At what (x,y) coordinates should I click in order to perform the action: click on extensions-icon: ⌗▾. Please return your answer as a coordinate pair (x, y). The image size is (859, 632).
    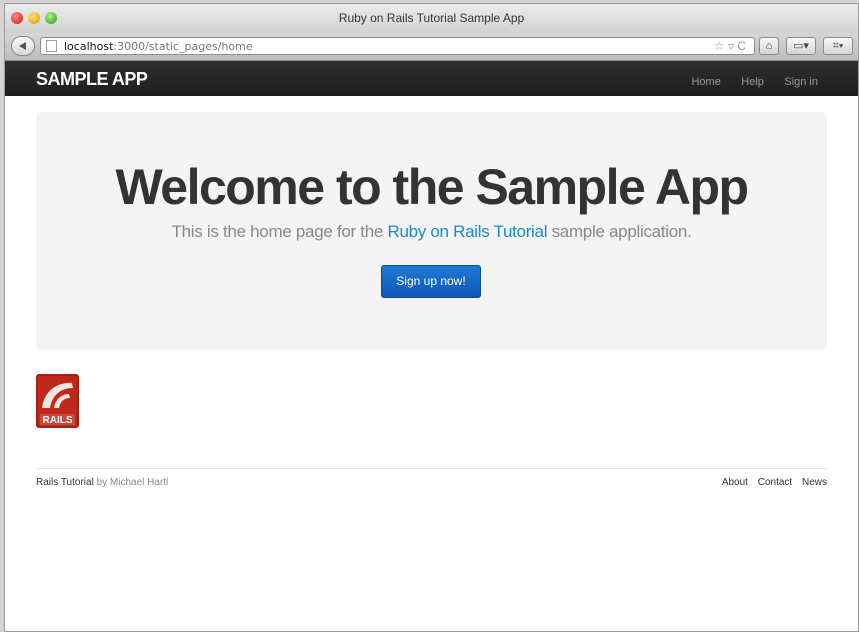
    Looking at the image, I should click on (838, 46).